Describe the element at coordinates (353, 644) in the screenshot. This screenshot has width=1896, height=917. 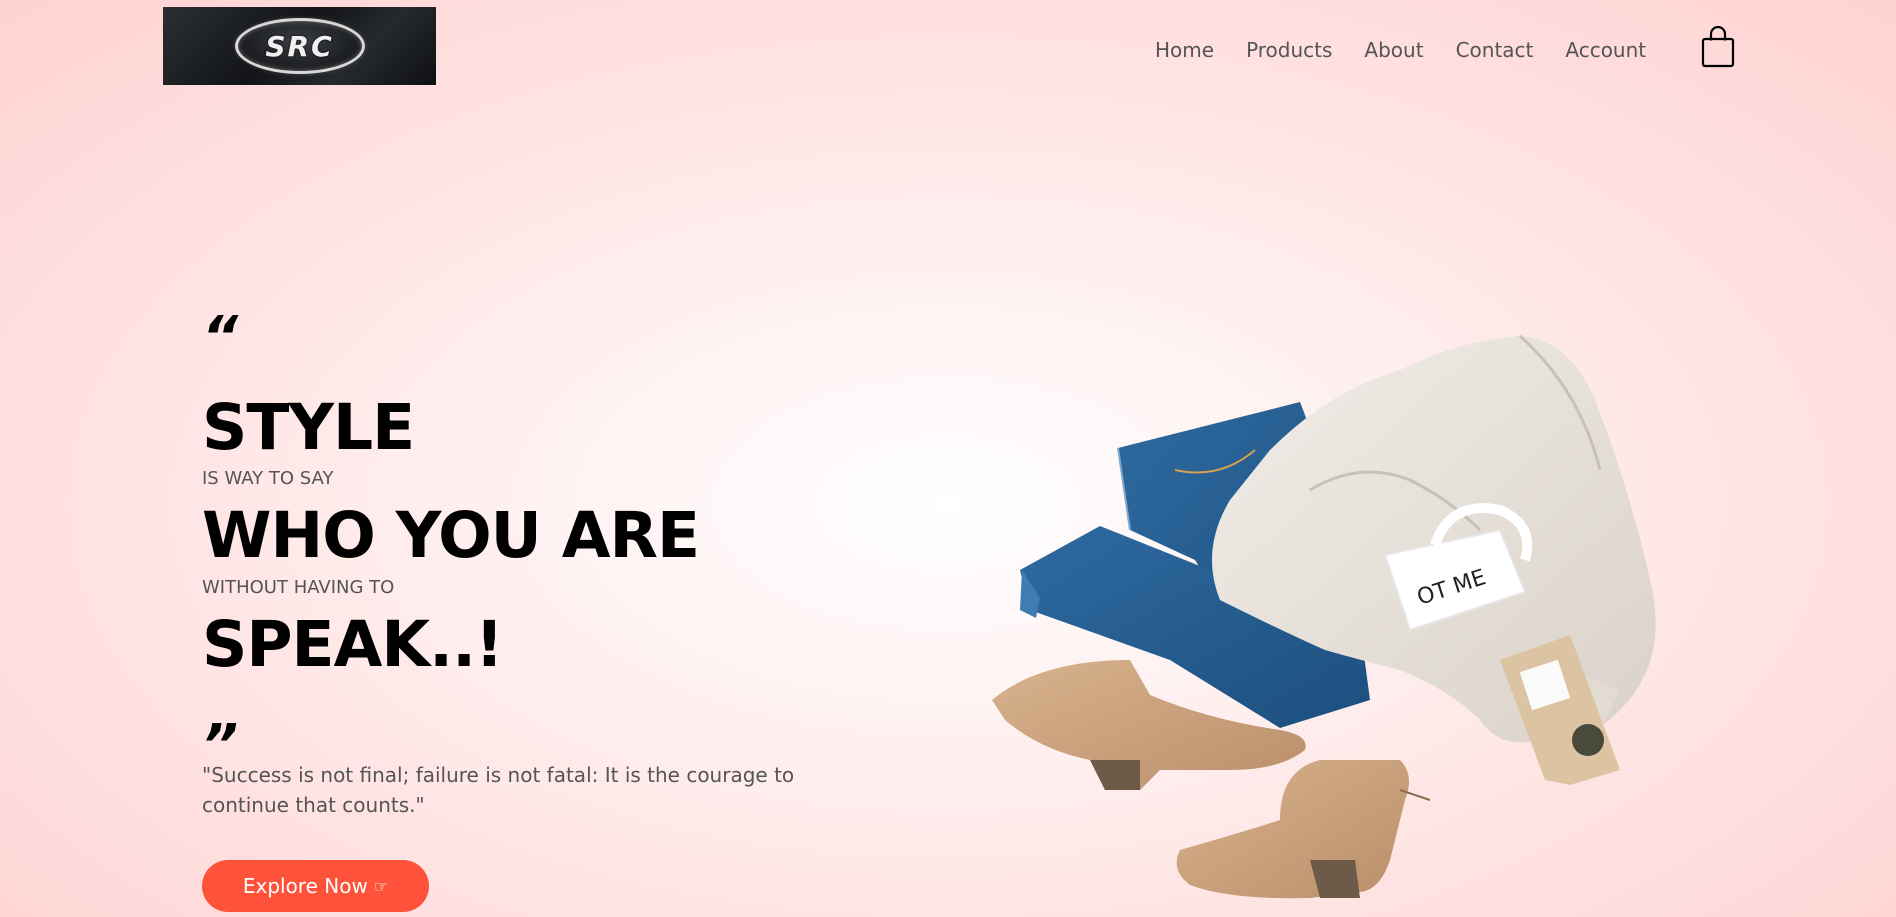
I see `hero-heading-speak: SPEAK..!` at that location.